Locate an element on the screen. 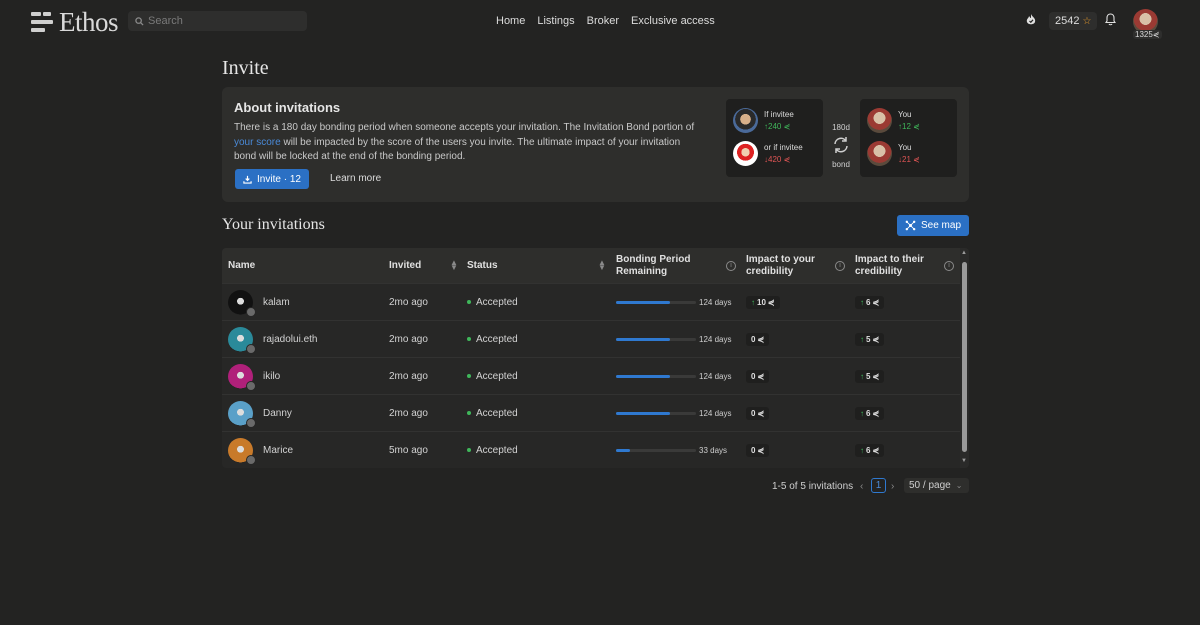  sort-status-icon: ▲ ▼ is located at coordinates (602, 265).